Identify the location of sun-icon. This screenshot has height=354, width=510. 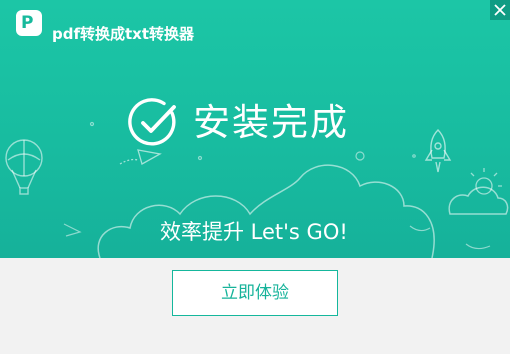
(486, 181).